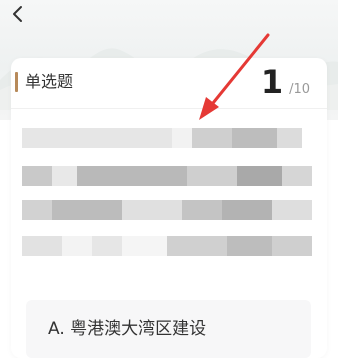 The width and height of the screenshot is (338, 358). What do you see at coordinates (285, 82) in the screenshot?
I see `question-progress: 1 /10` at bounding box center [285, 82].